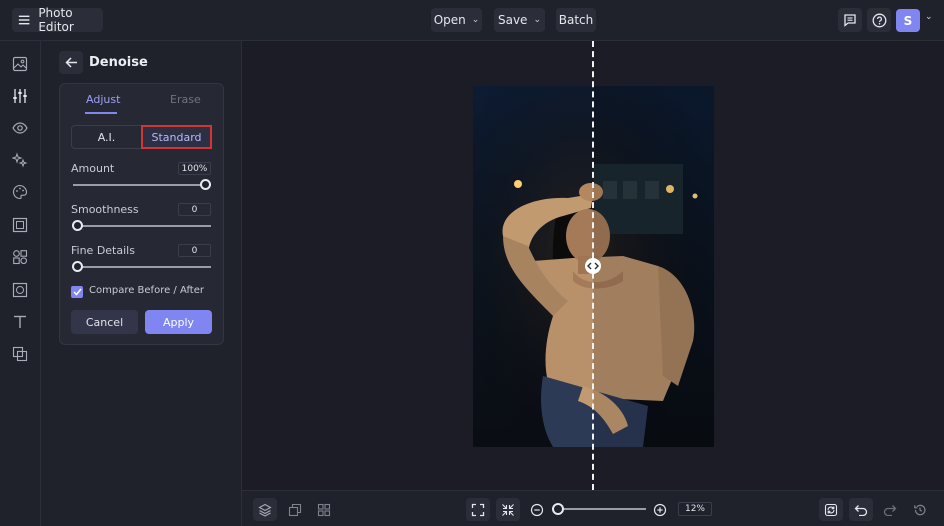 The width and height of the screenshot is (944, 526). I want to click on amount-slider-handle, so click(205, 184).